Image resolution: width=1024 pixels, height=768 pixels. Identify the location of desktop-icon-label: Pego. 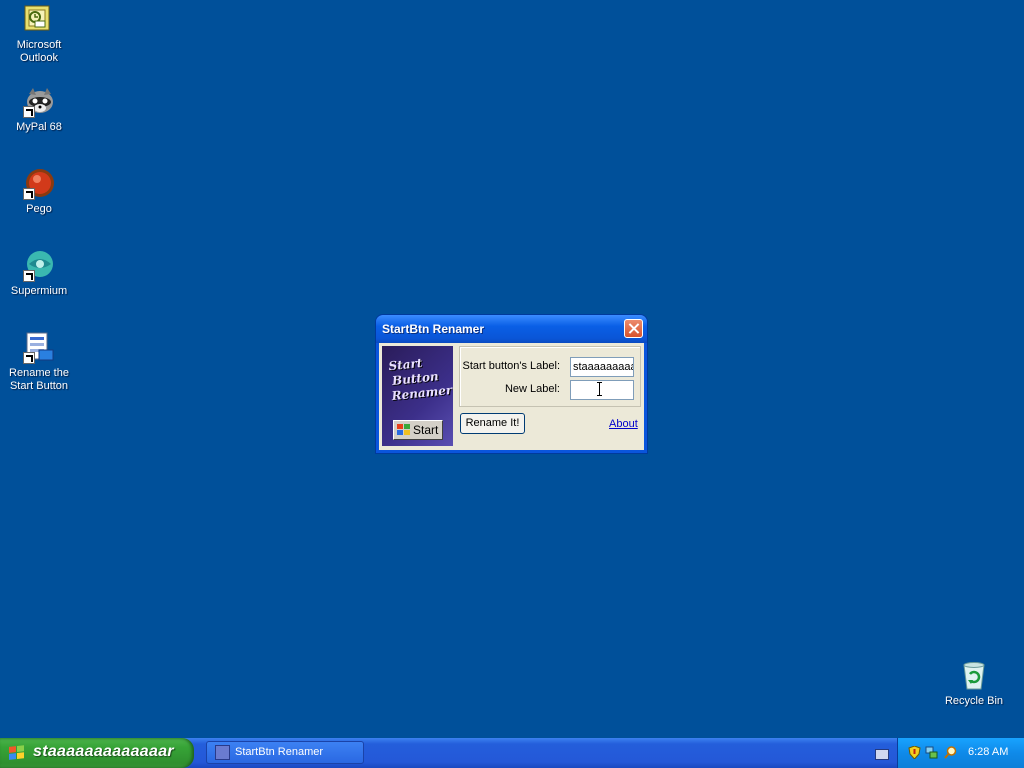
(39, 209).